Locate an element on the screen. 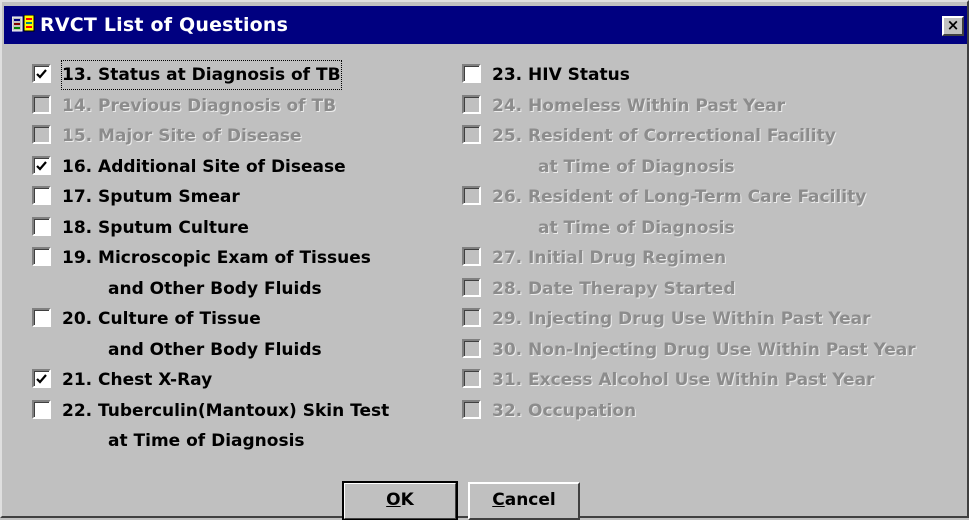  question-label: 13. Status at Diagnosis of TB is located at coordinates (201, 75).